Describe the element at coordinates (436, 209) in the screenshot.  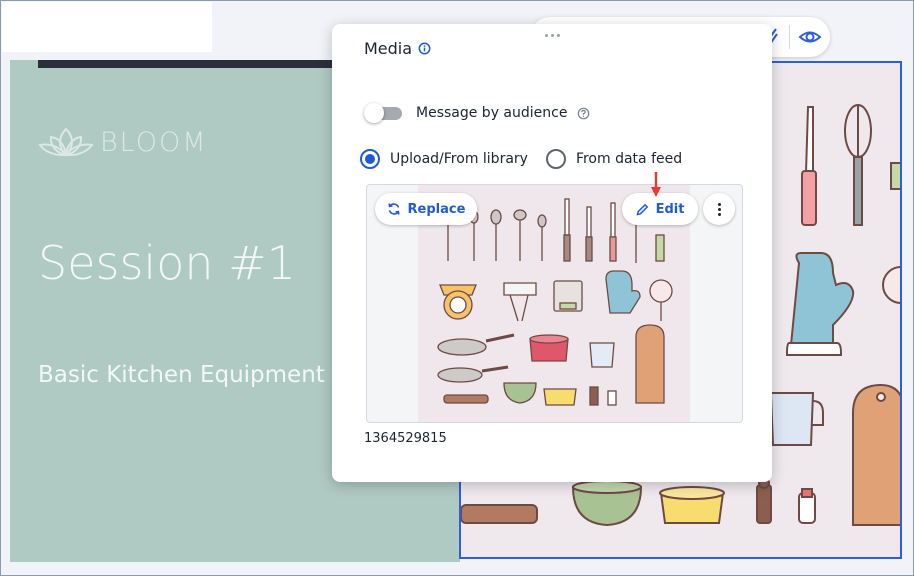
I see `replace-label: Replace` at that location.